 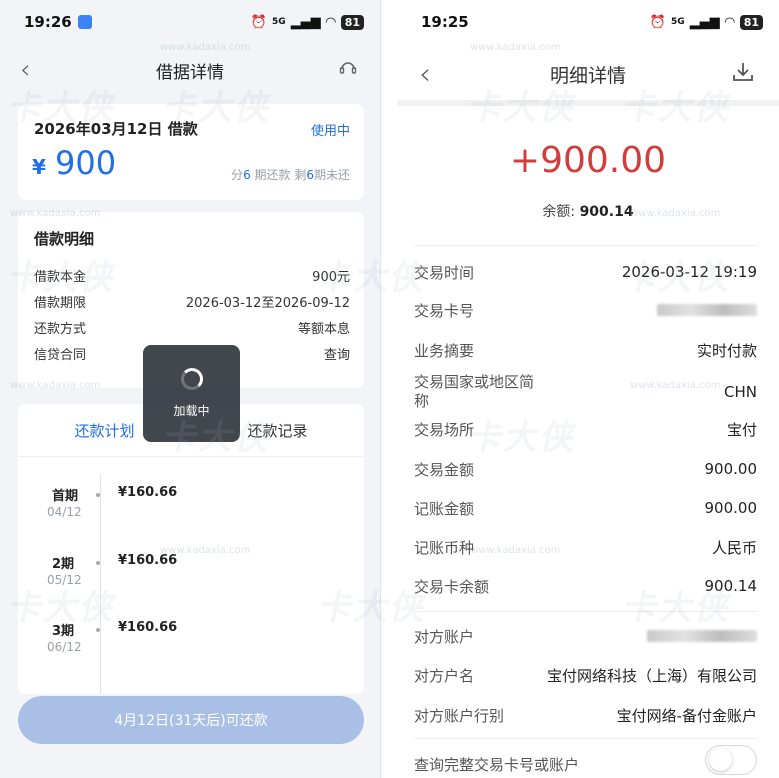 What do you see at coordinates (707, 310) in the screenshot?
I see `masked-card-number` at bounding box center [707, 310].